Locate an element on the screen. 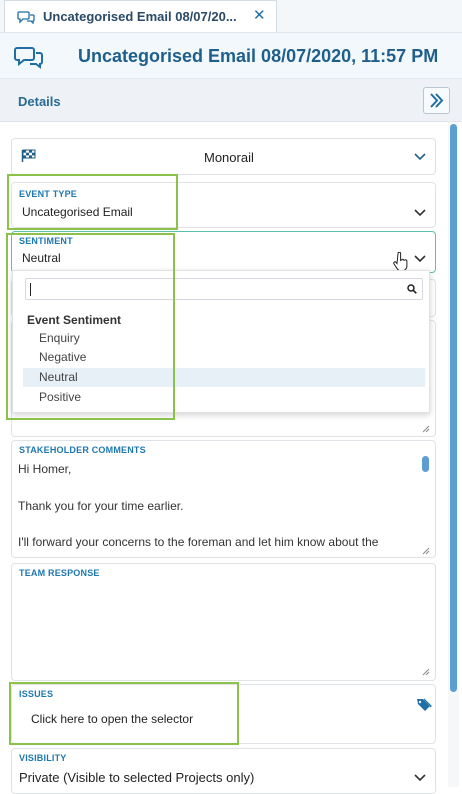 Image resolution: width=462 pixels, height=794 pixels. double-chevron-right-icon is located at coordinates (437, 100).